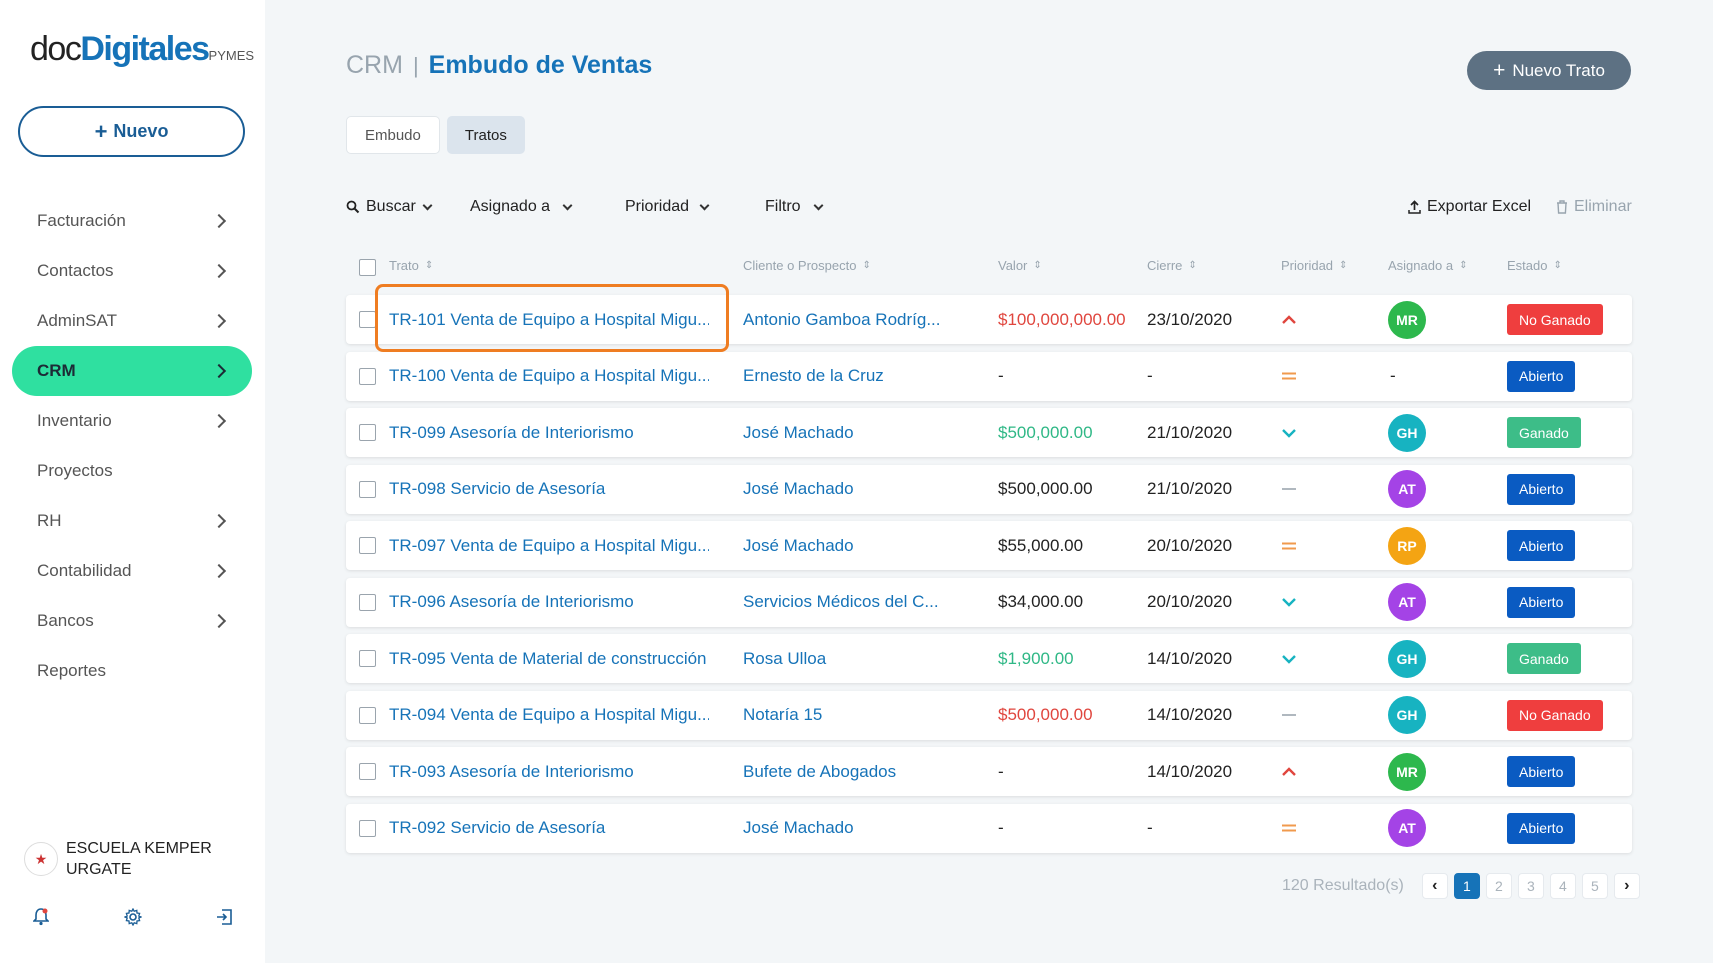 The width and height of the screenshot is (1713, 963). What do you see at coordinates (549, 828) in the screenshot?
I see `deal-link: TR-092 Servicio de Asesoría` at bounding box center [549, 828].